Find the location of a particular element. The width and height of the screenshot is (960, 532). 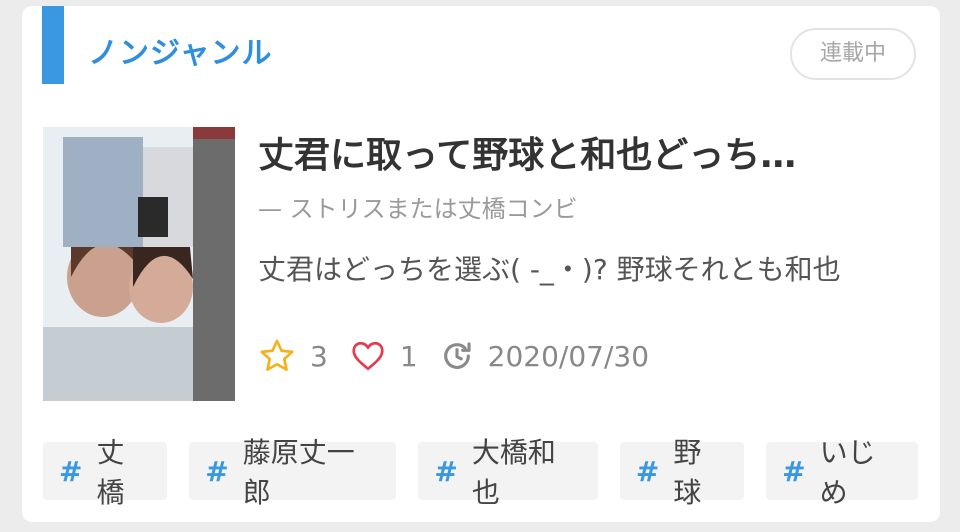

status-badge: 連載中 is located at coordinates (853, 54).